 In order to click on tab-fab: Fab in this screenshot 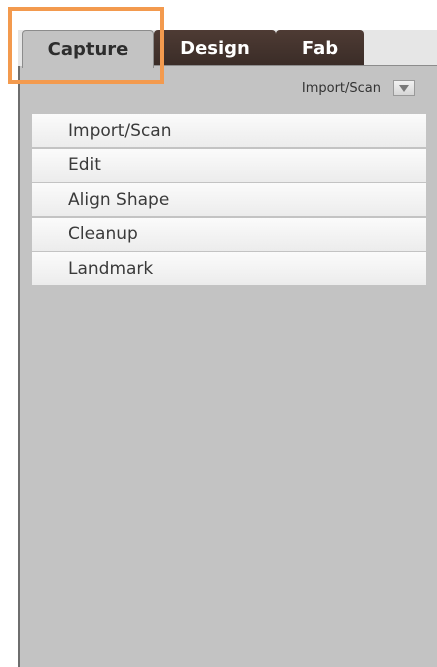, I will do `click(320, 48)`.